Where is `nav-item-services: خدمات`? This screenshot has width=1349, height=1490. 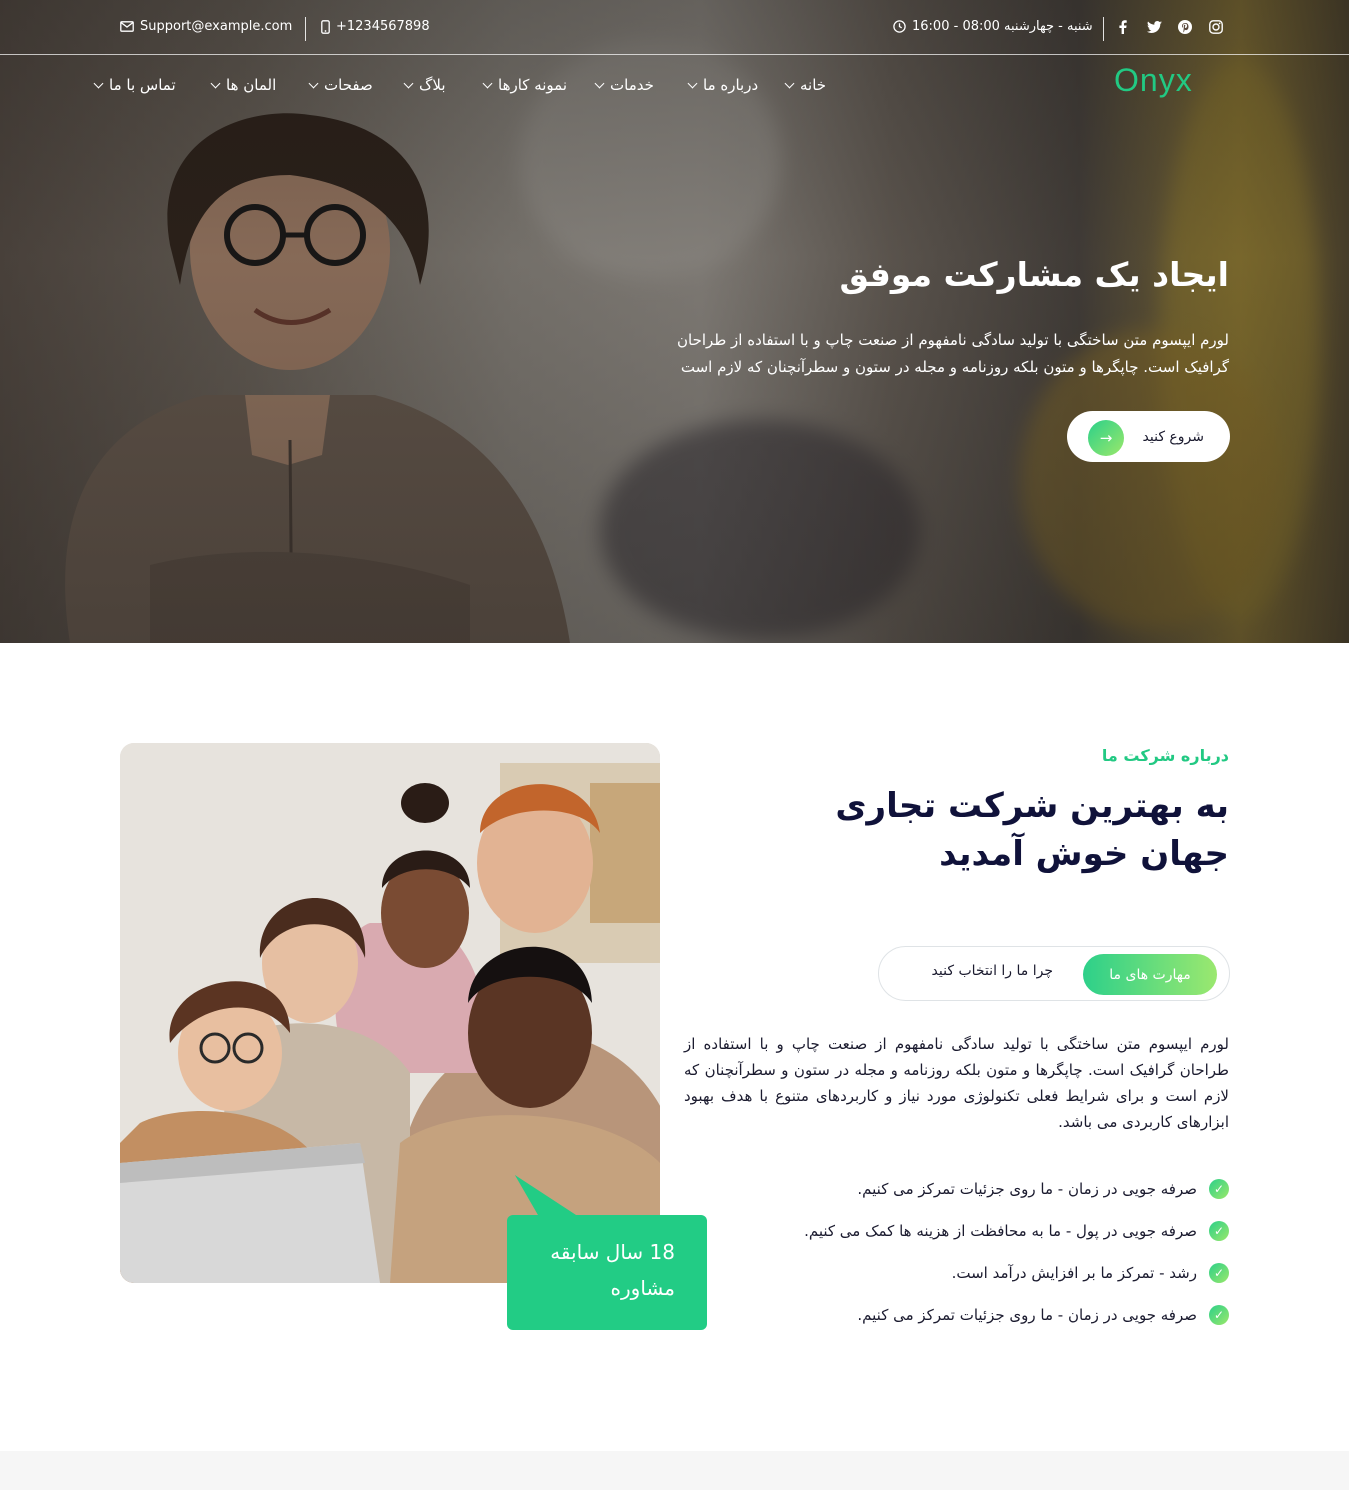 nav-item-services: خدمات is located at coordinates (624, 85).